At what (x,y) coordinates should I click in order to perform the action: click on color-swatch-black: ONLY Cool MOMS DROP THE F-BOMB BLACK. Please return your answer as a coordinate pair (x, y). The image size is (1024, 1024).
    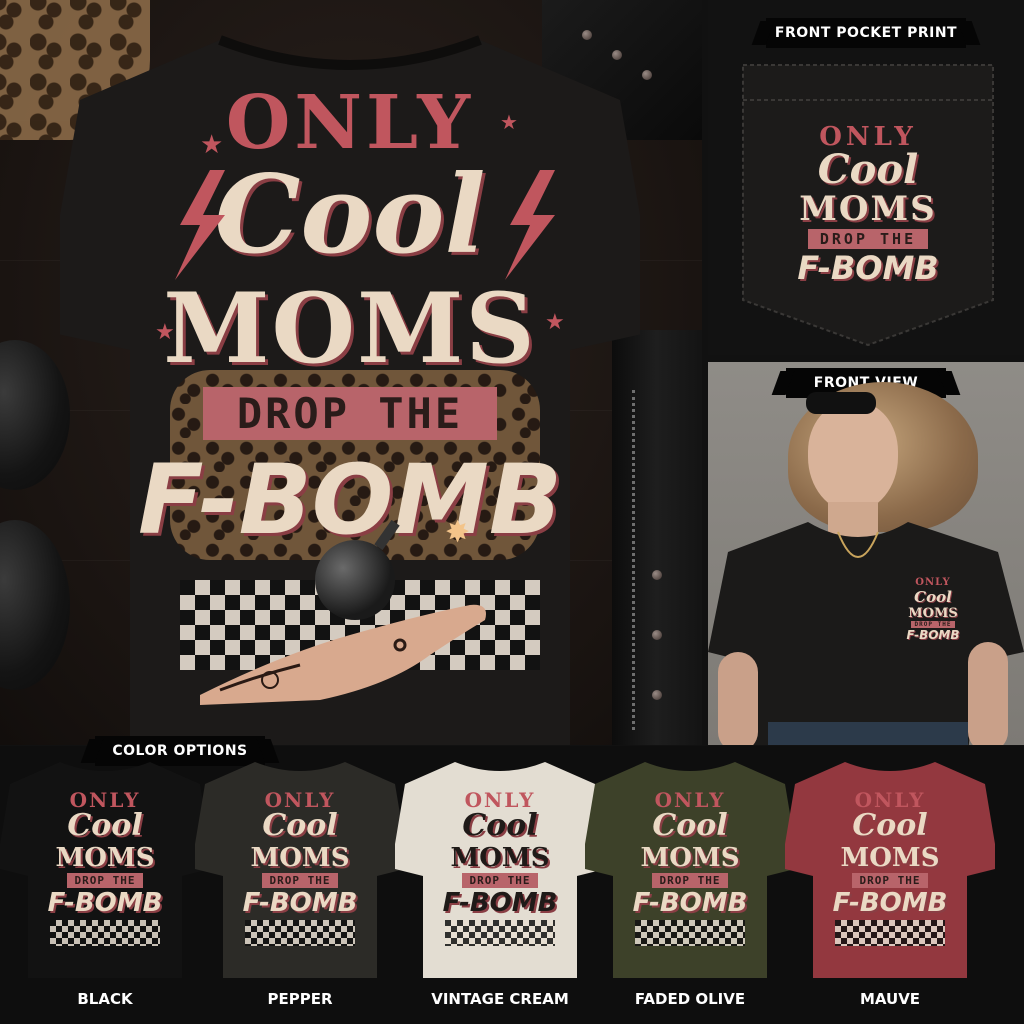
    Looking at the image, I should click on (105, 889).